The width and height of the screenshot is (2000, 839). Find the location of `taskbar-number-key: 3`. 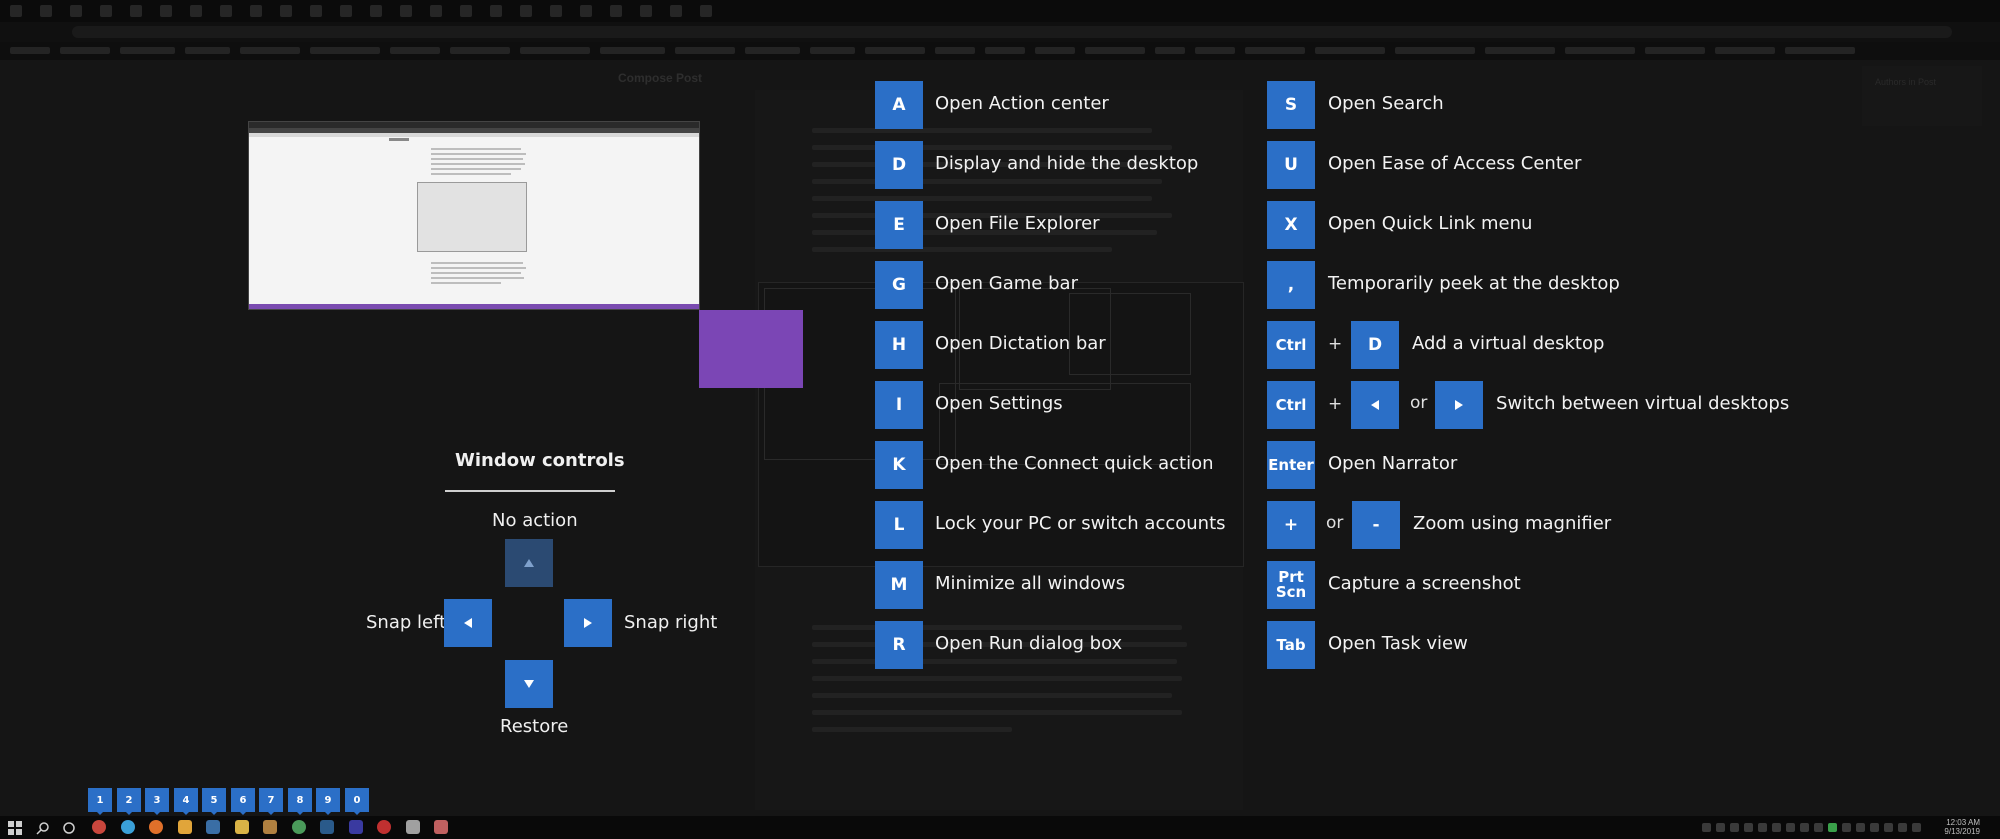

taskbar-number-key: 3 is located at coordinates (157, 800).